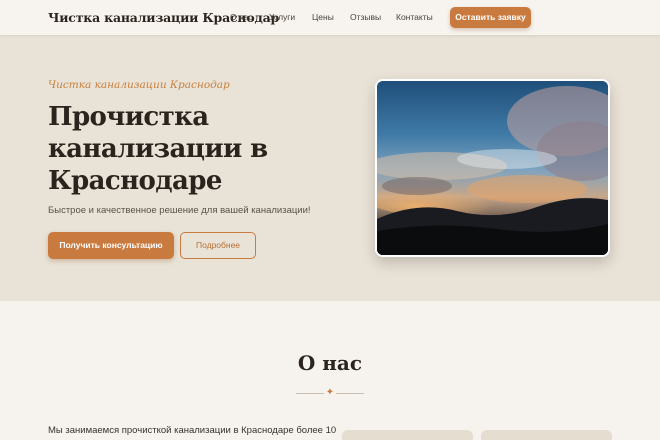 The image size is (660, 440). I want to click on divider-line-right, so click(350, 393).